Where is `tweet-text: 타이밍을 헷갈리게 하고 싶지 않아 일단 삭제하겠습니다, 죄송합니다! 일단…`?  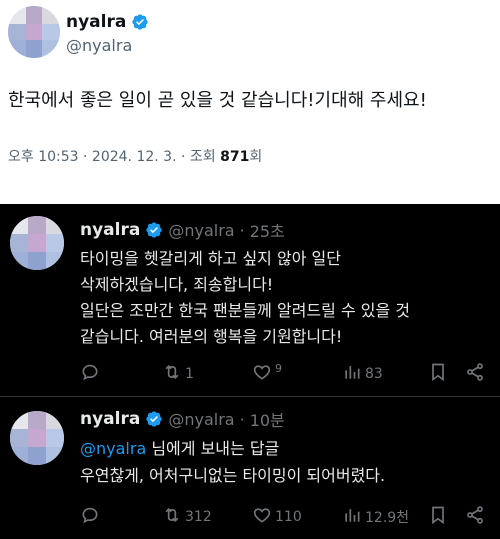 tweet-text: 타이밍을 헷갈리게 하고 싶지 않아 일단 삭제하겠습니다, 죄송합니다! 일단… is located at coordinates (245, 298).